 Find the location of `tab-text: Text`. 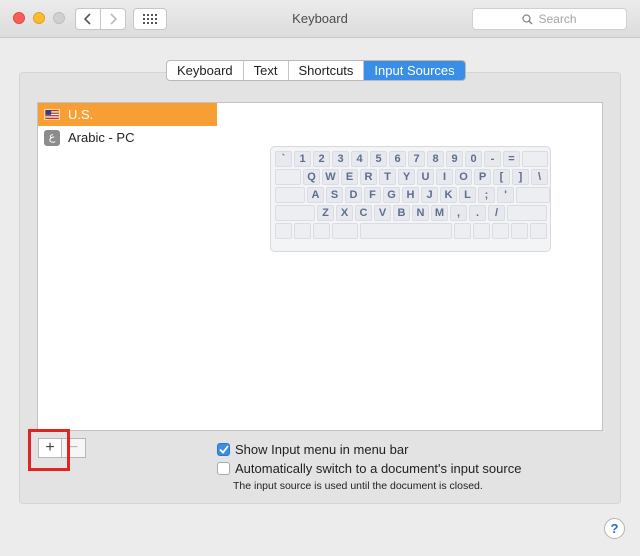

tab-text: Text is located at coordinates (266, 70).